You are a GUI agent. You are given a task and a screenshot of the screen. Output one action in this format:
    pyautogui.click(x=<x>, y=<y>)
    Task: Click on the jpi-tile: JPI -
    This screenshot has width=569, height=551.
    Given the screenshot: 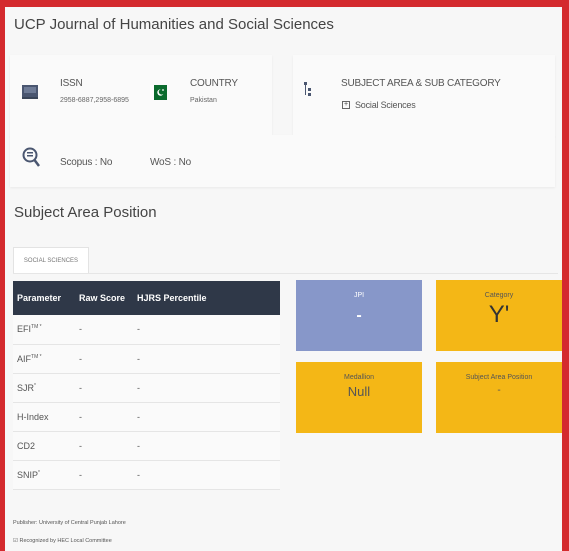 What is the action you would take?
    pyautogui.click(x=359, y=315)
    